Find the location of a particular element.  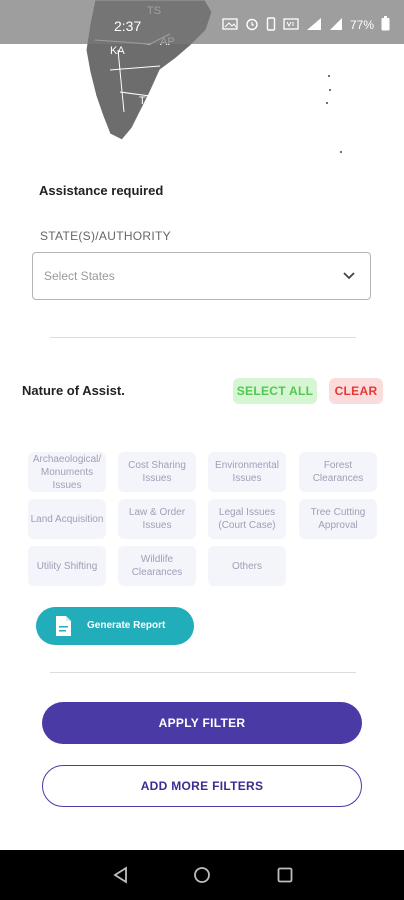

alarm-icon is located at coordinates (252, 25).